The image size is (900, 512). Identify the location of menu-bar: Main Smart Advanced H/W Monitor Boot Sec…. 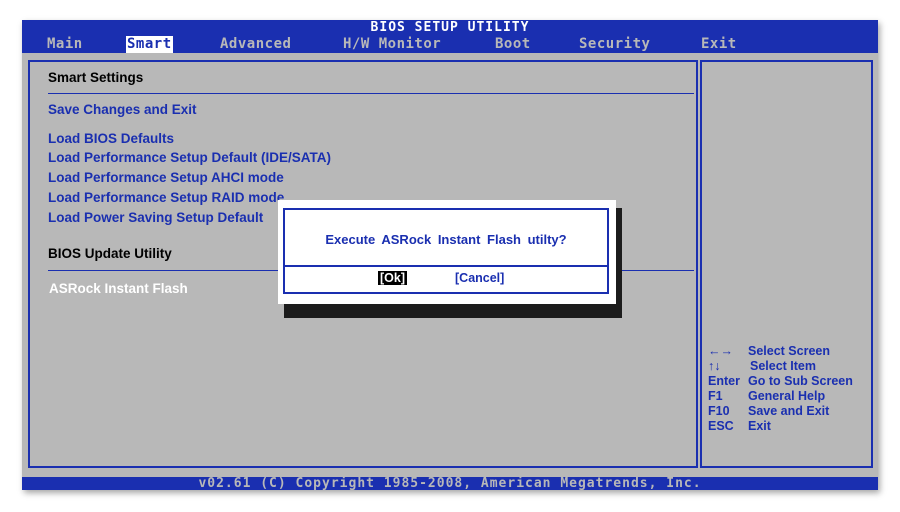
(450, 44).